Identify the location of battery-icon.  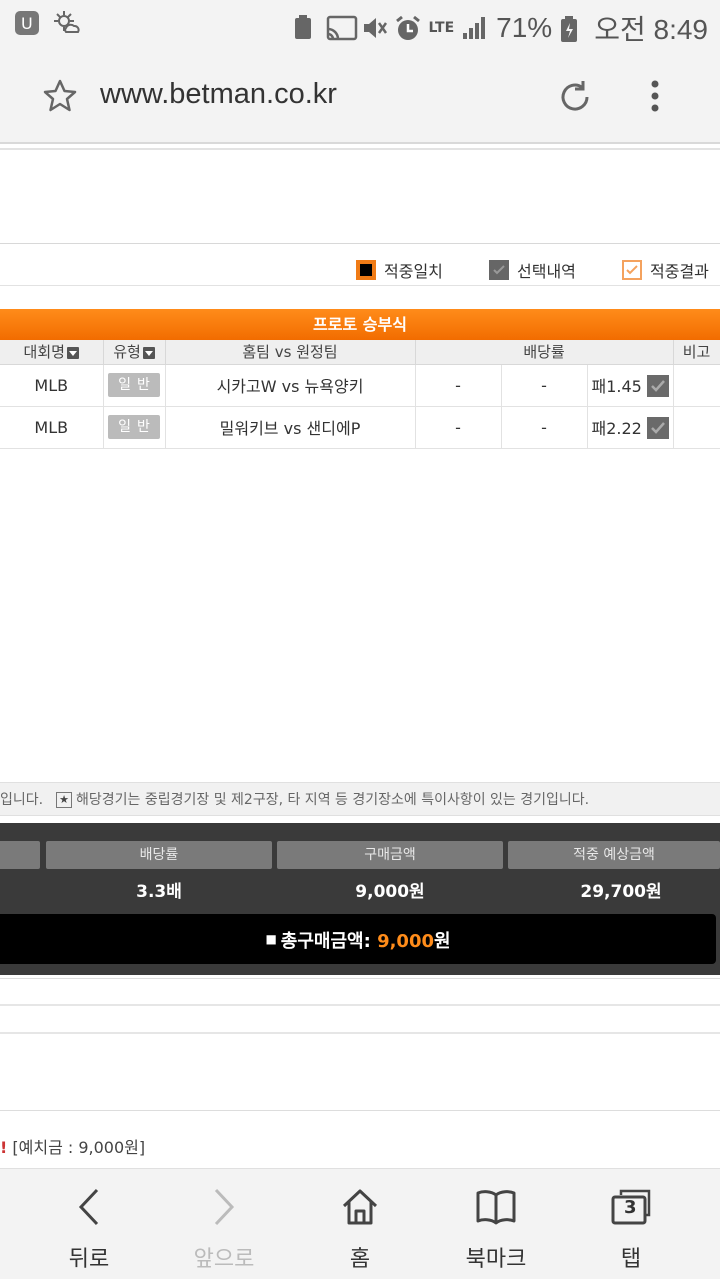
(573, 28).